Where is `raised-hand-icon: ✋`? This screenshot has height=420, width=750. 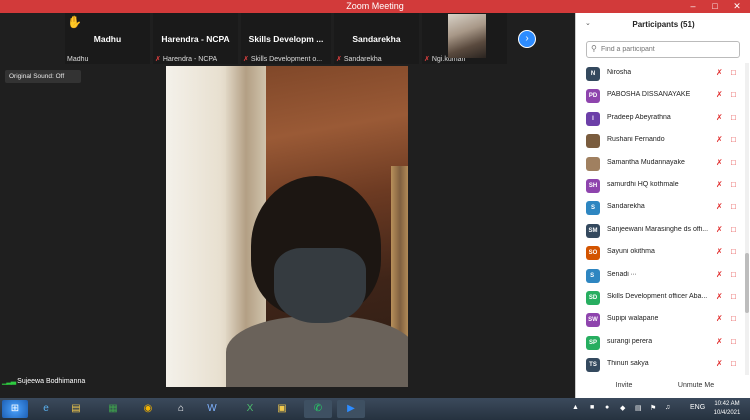 raised-hand-icon: ✋ is located at coordinates (74, 22).